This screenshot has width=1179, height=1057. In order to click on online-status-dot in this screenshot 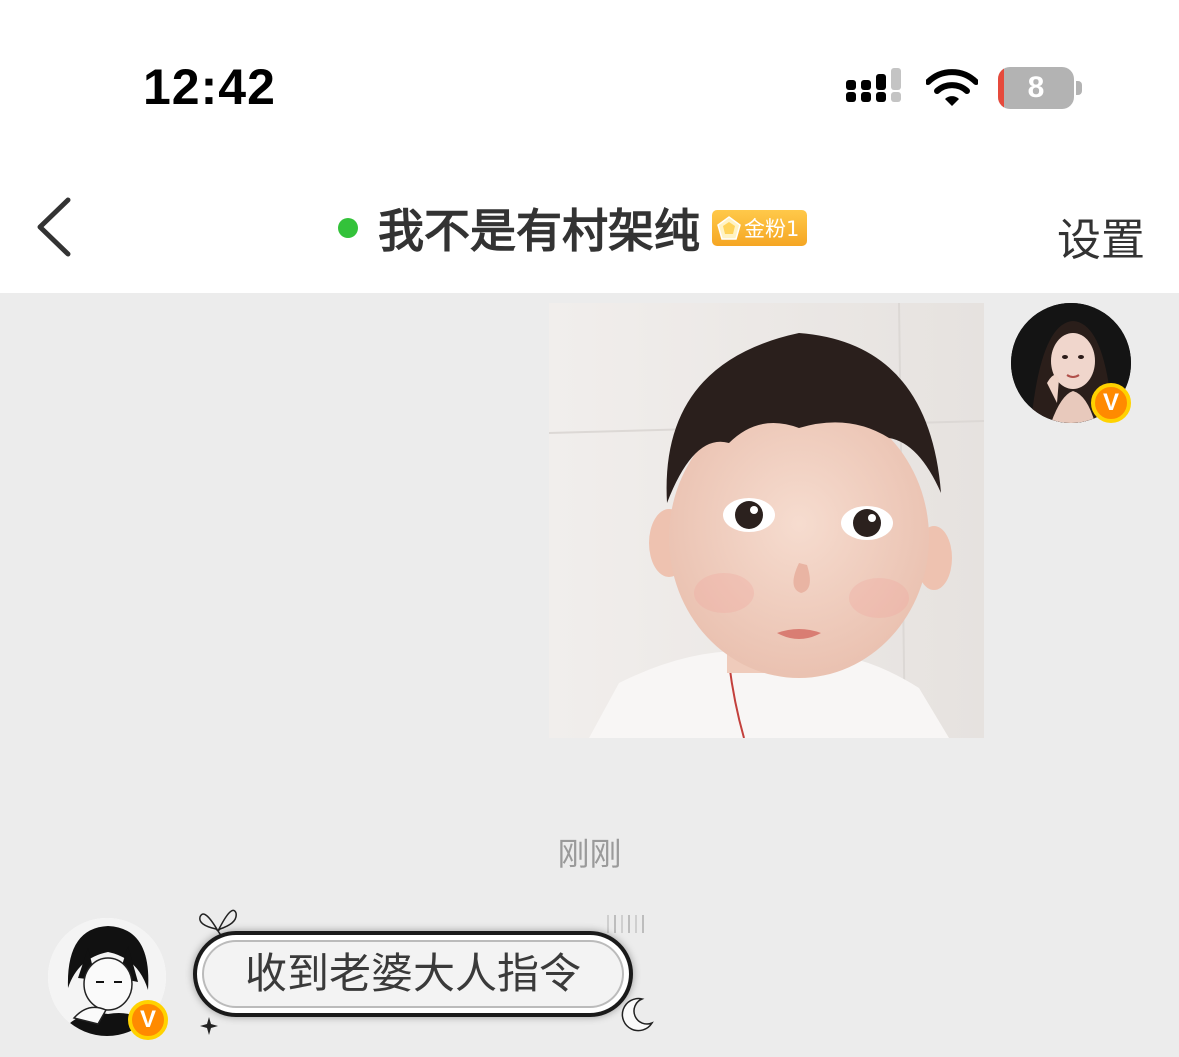, I will do `click(348, 228)`.